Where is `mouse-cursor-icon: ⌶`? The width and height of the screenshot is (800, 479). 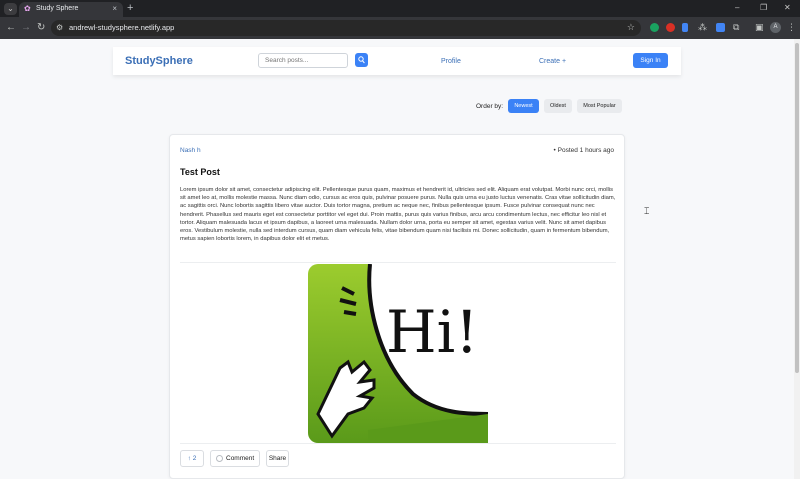 mouse-cursor-icon: ⌶ is located at coordinates (647, 211).